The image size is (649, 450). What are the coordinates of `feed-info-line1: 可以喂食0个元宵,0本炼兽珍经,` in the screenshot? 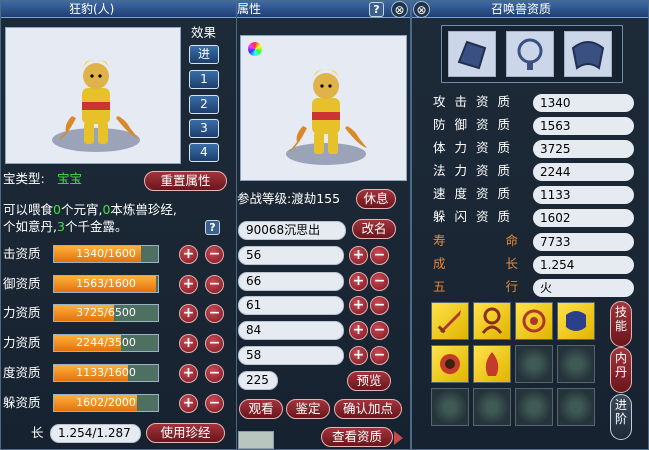 It's located at (90, 209).